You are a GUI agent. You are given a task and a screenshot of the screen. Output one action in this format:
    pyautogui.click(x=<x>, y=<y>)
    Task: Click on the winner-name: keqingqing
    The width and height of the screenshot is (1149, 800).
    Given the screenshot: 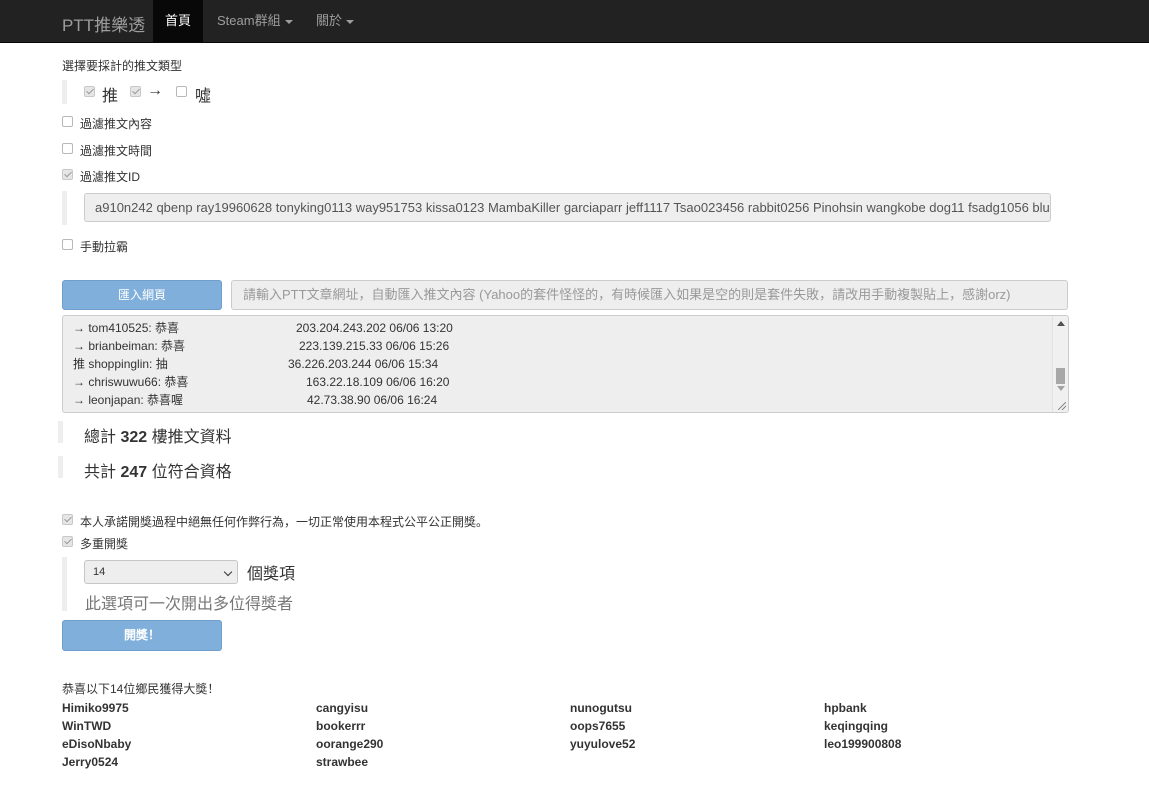 What is the action you would take?
    pyautogui.click(x=856, y=726)
    